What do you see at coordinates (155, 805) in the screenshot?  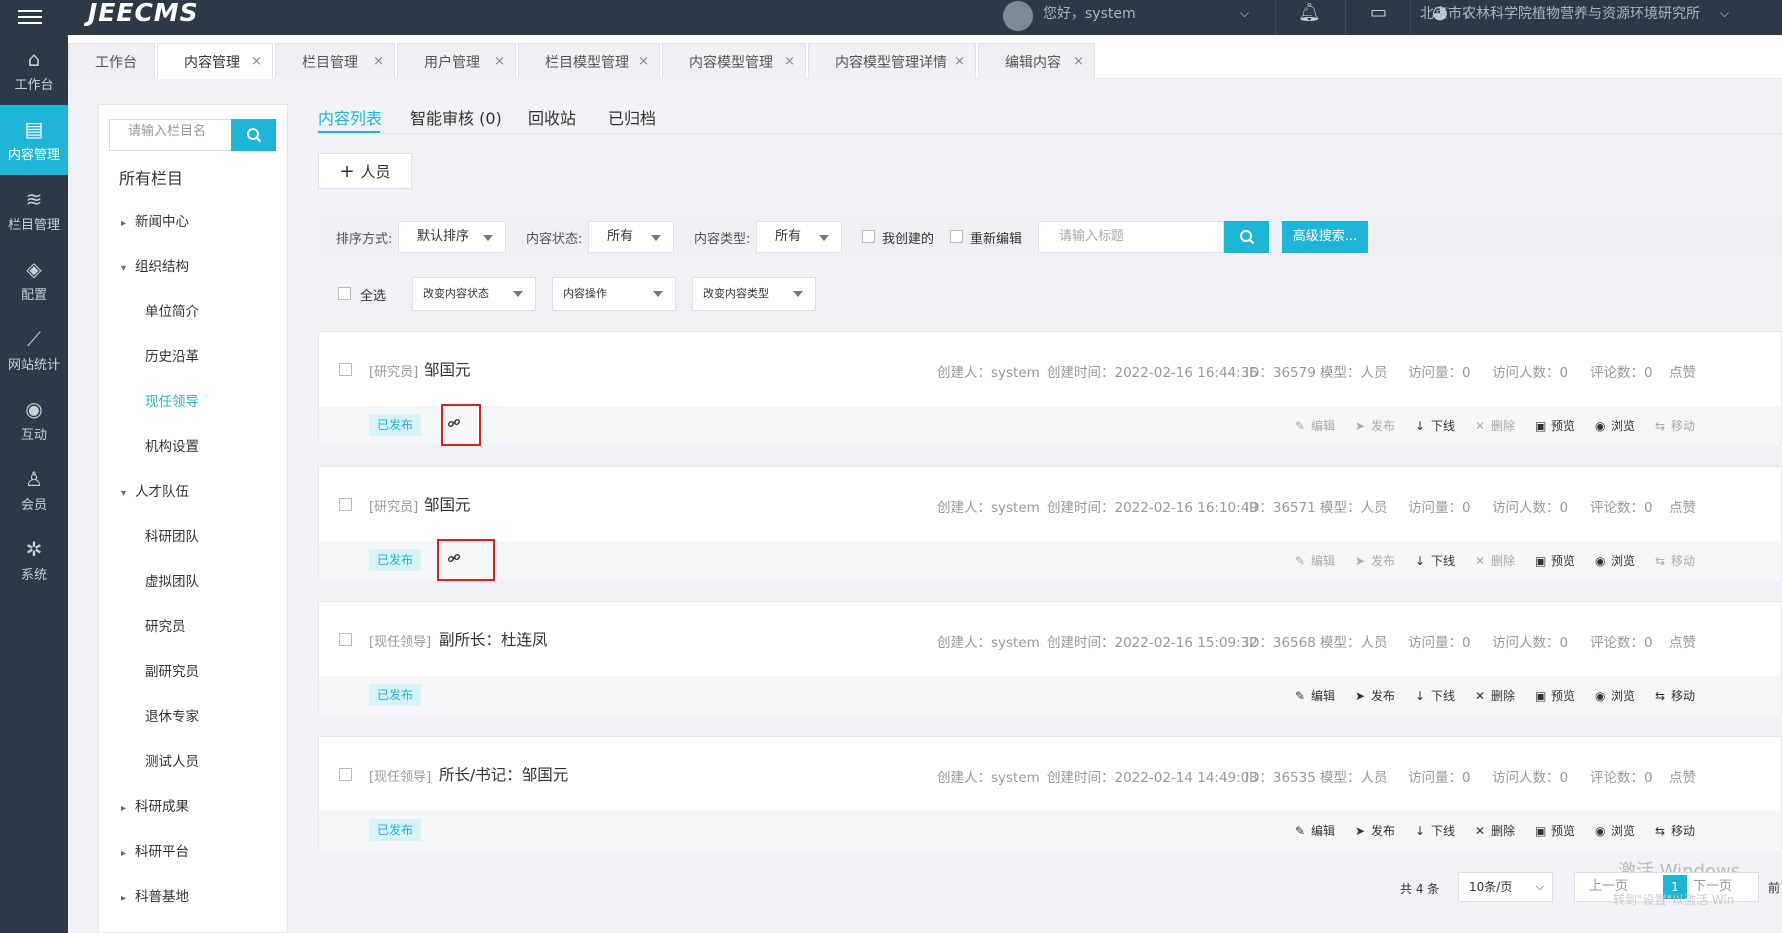 I see `tree-item: ▸ 科研成果` at bounding box center [155, 805].